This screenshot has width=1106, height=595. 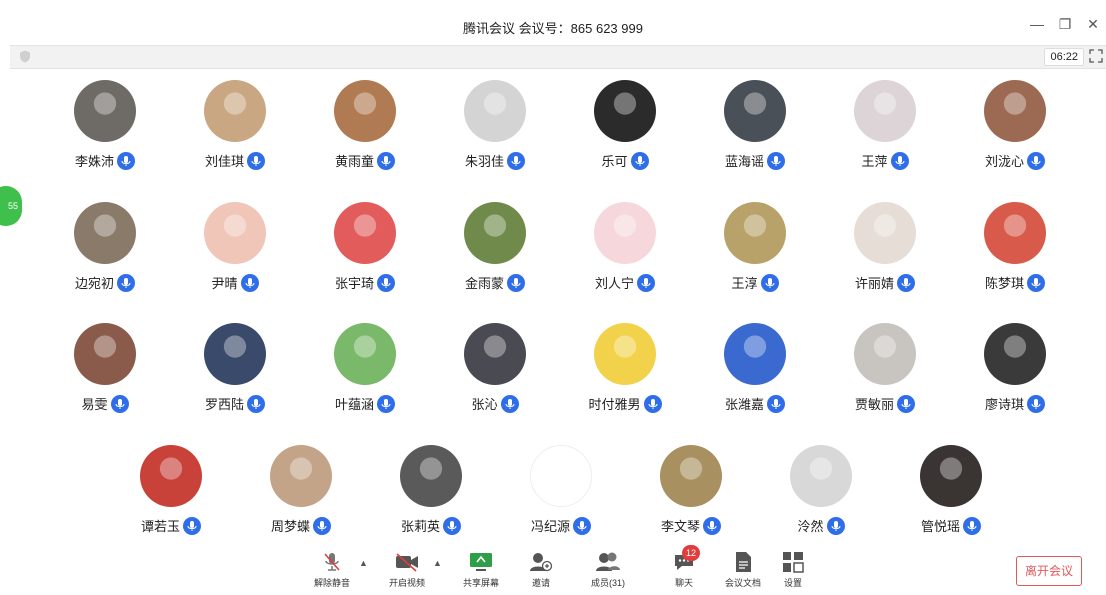 I want to click on participant-name: 张莉英, so click(x=420, y=526).